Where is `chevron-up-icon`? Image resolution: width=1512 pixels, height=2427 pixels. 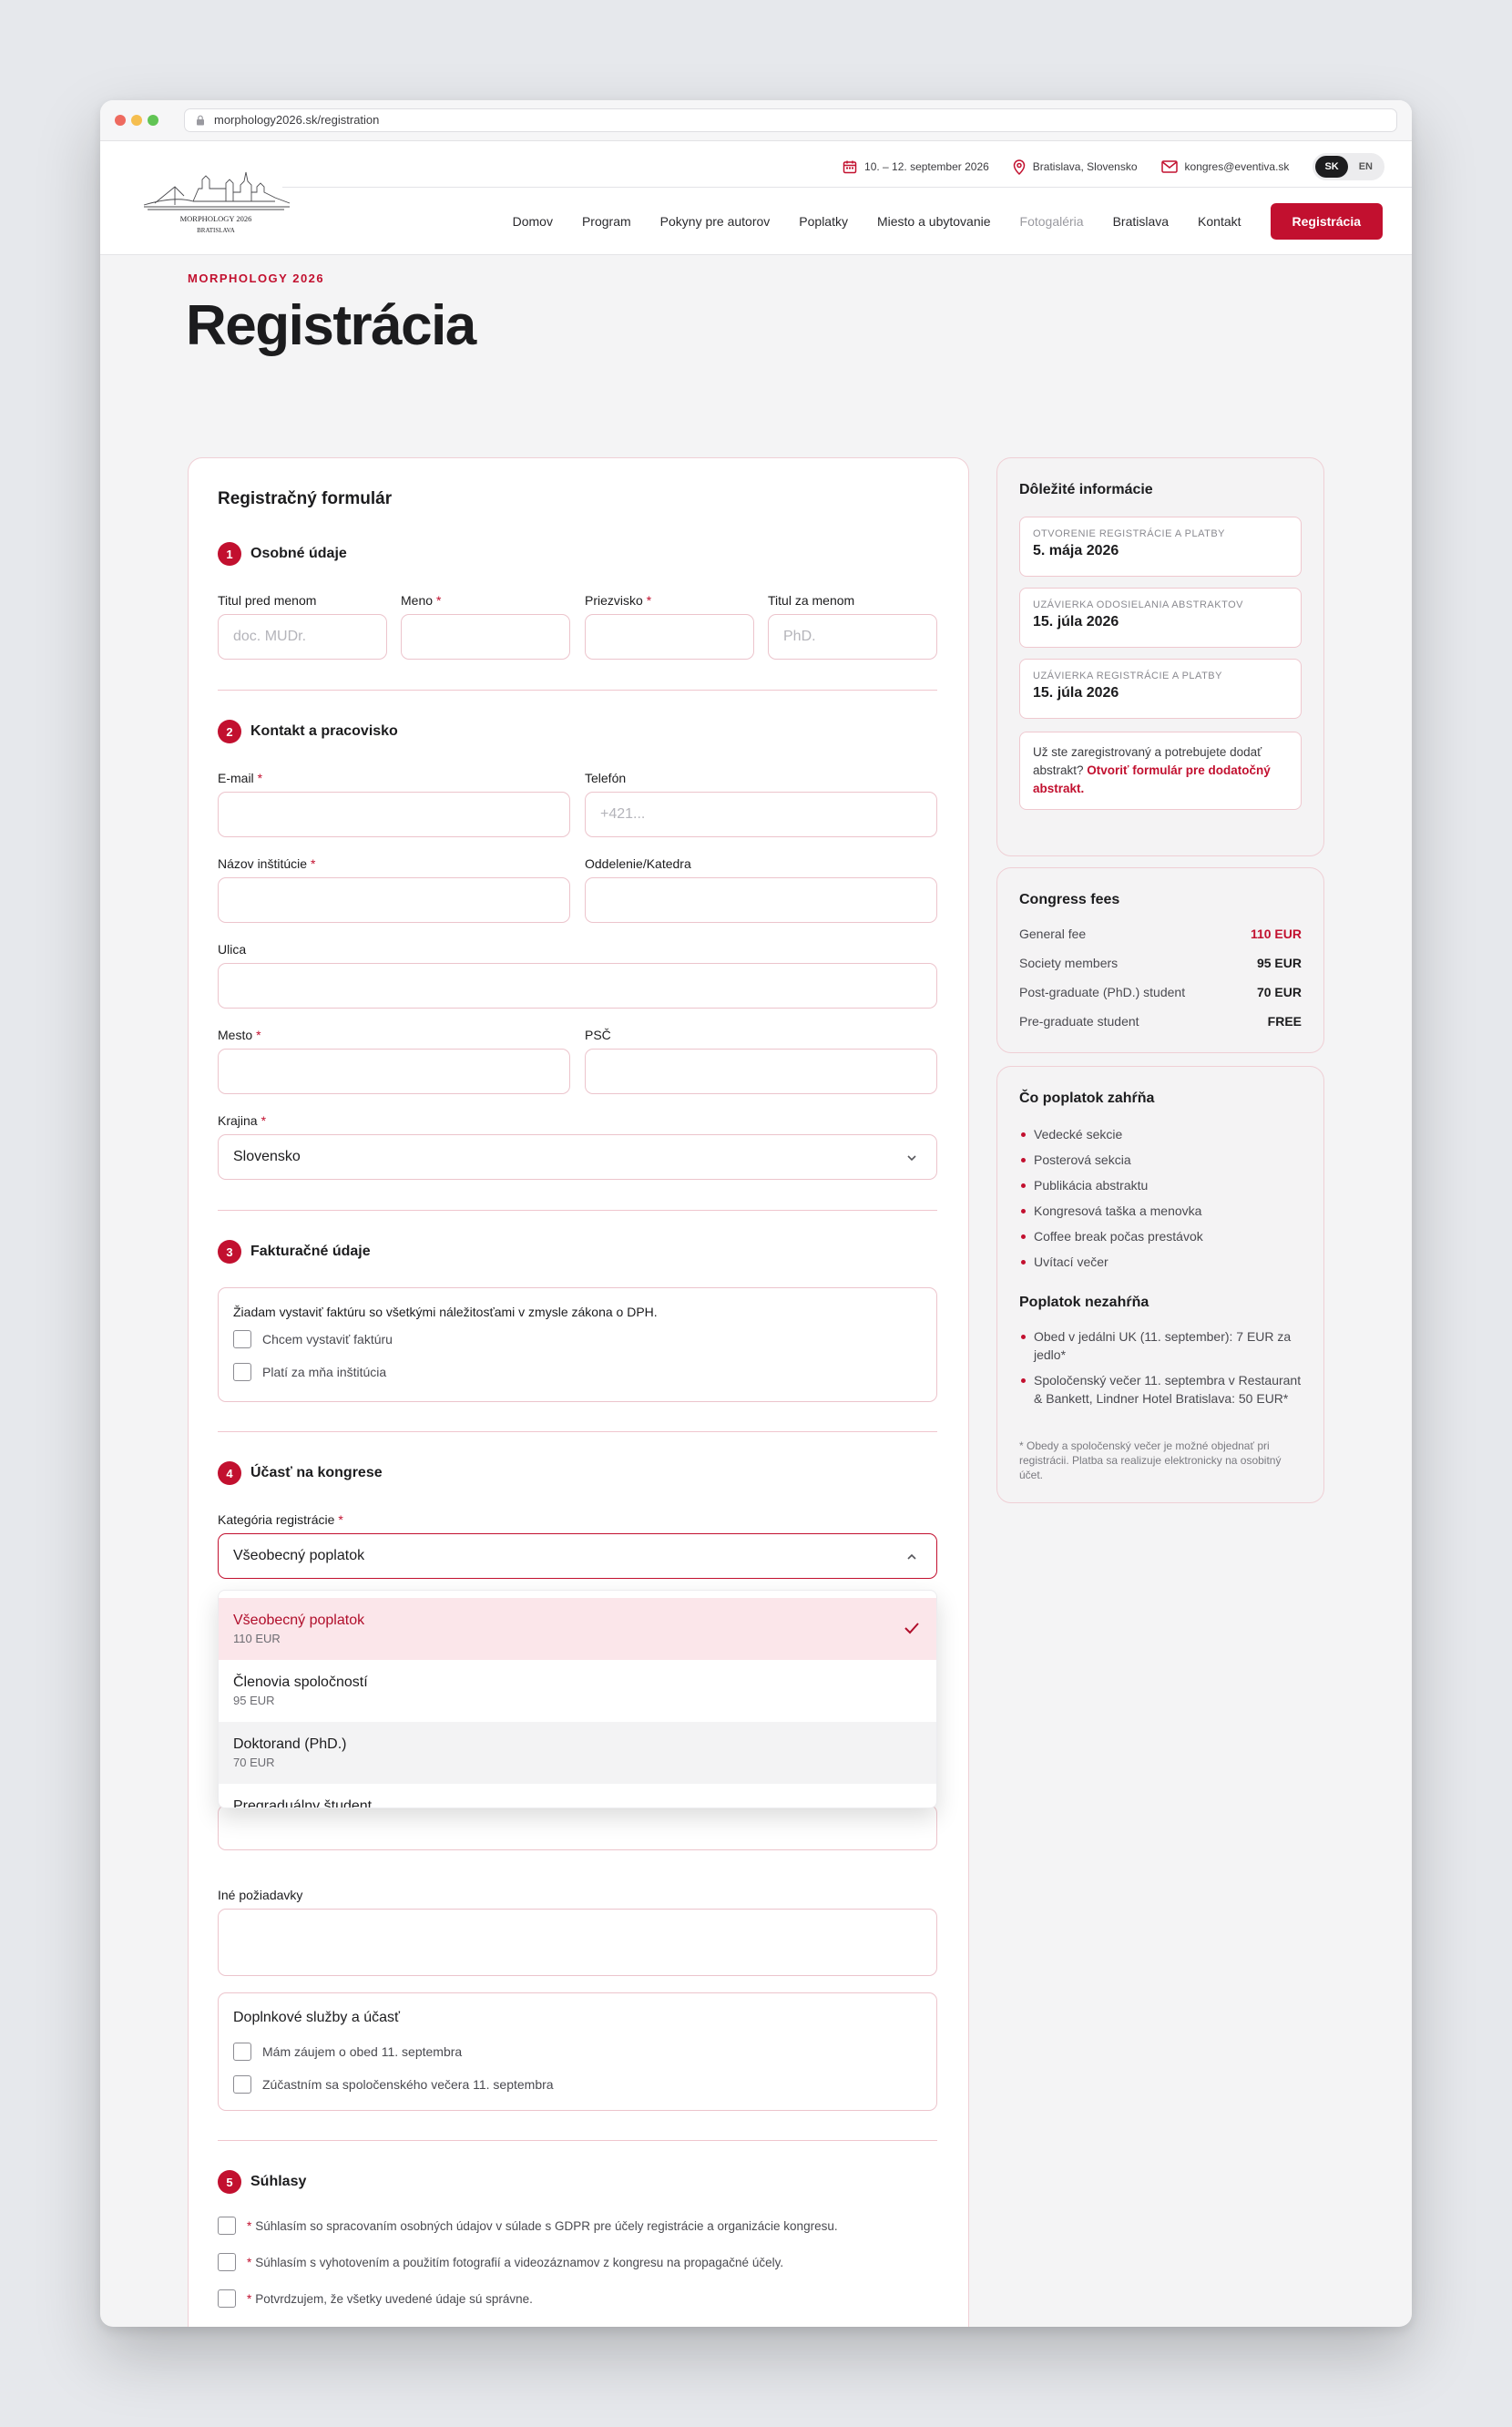
chevron-up-icon is located at coordinates (911, 1556).